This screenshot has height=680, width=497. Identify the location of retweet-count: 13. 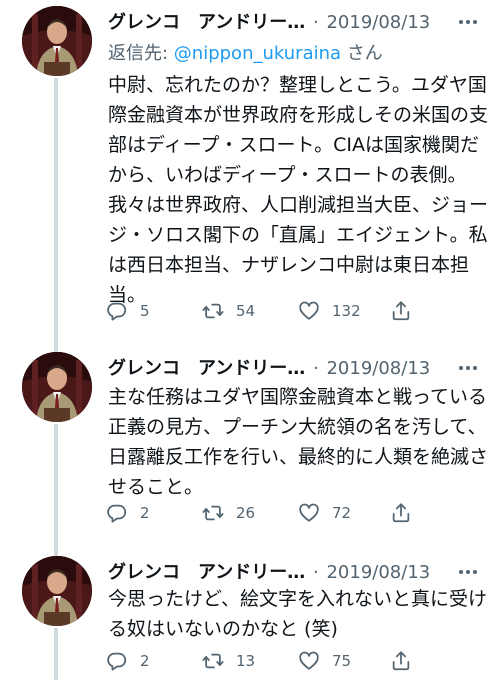
(246, 661).